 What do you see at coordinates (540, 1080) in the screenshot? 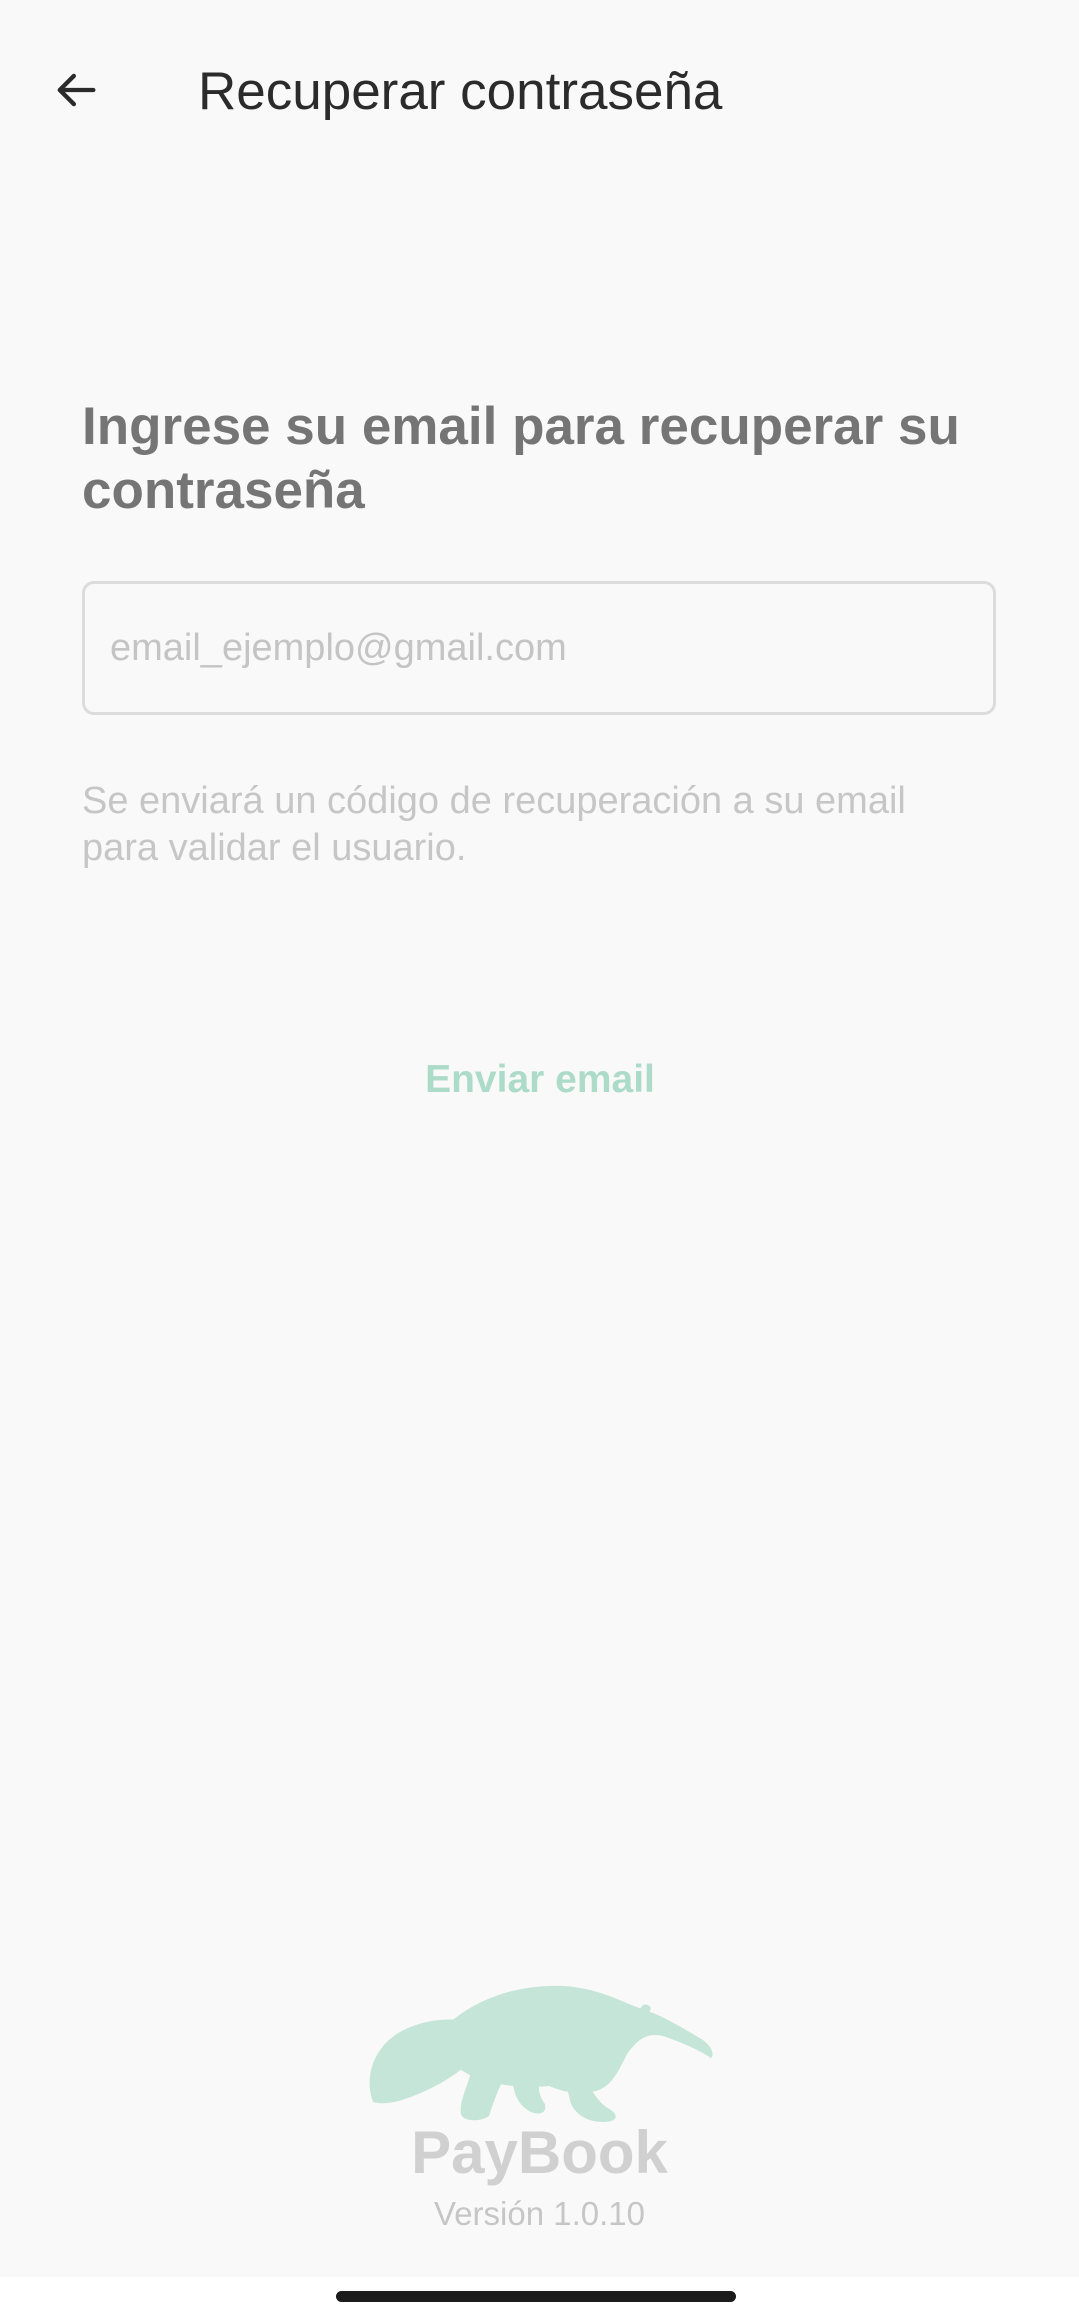
I see `send-email-button: Enviar email` at bounding box center [540, 1080].